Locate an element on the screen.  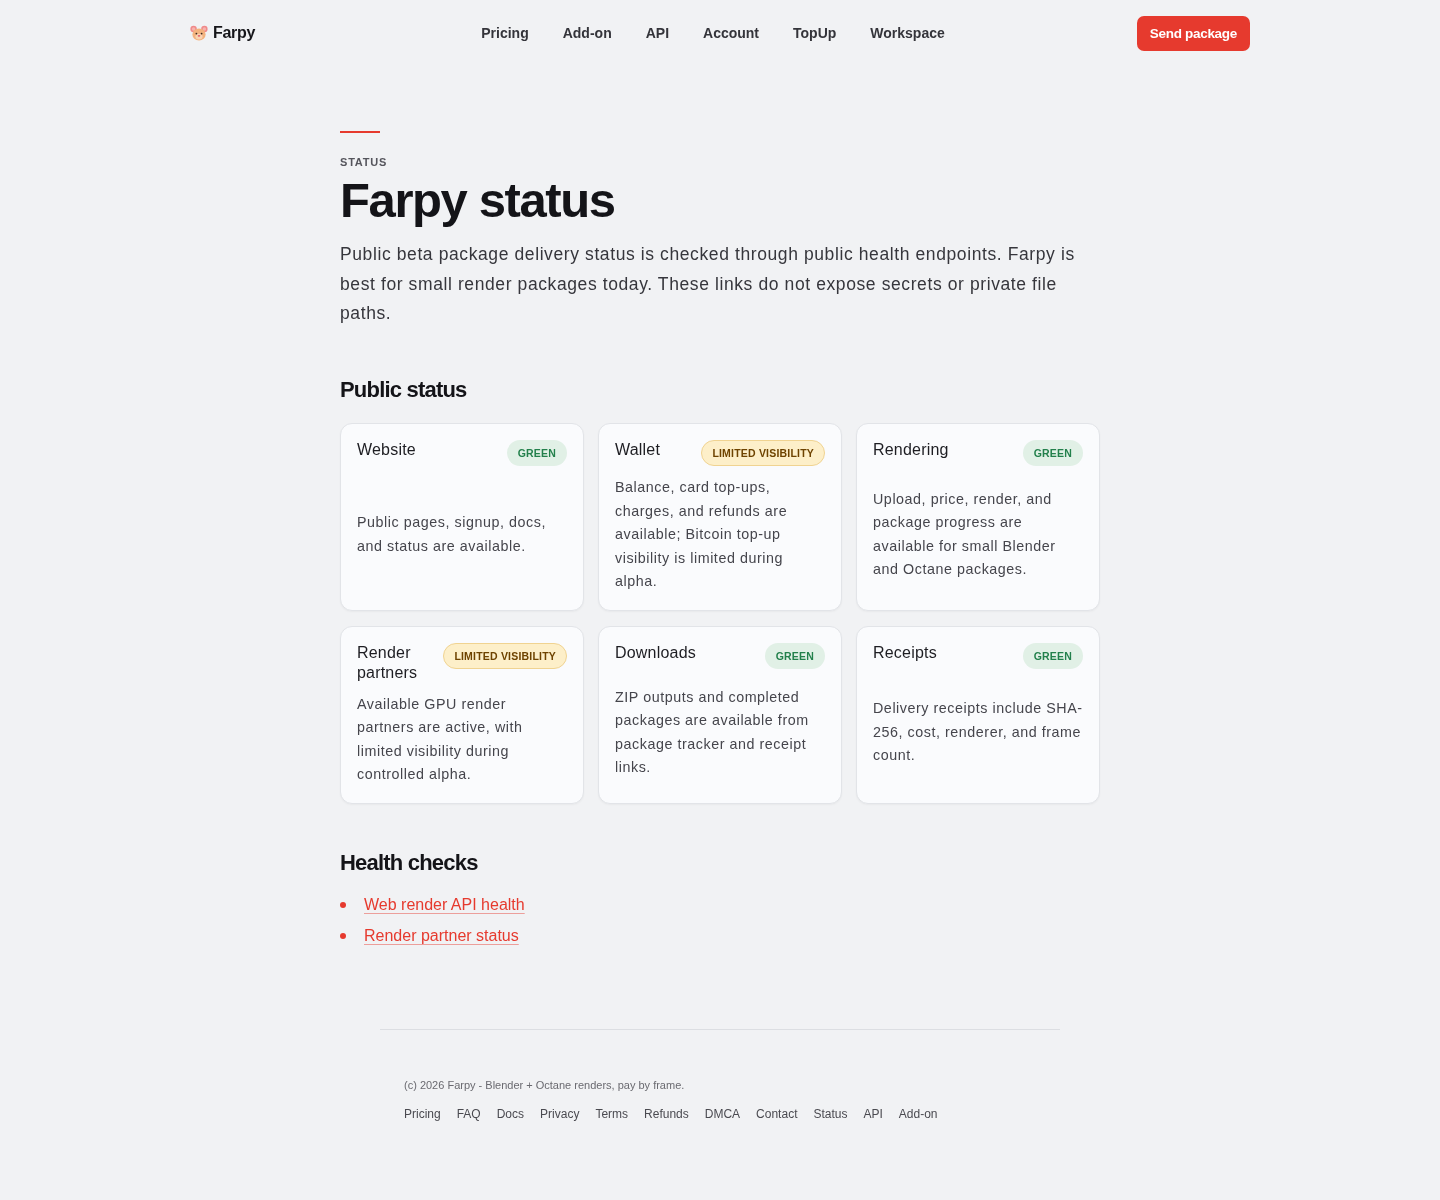
nav-link: Account is located at coordinates (731, 33).